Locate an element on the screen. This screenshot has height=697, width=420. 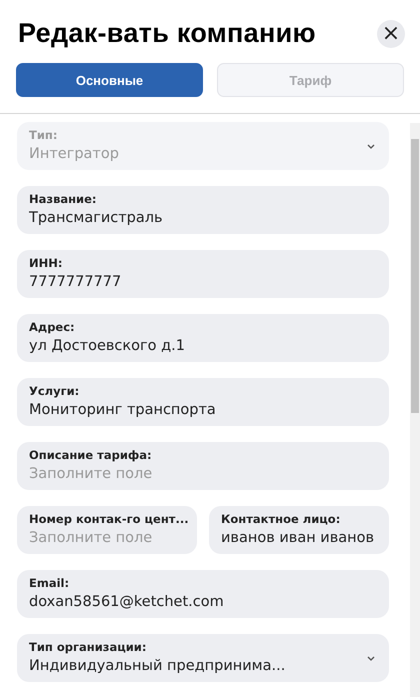
scrollbar is located at coordinates (415, 410).